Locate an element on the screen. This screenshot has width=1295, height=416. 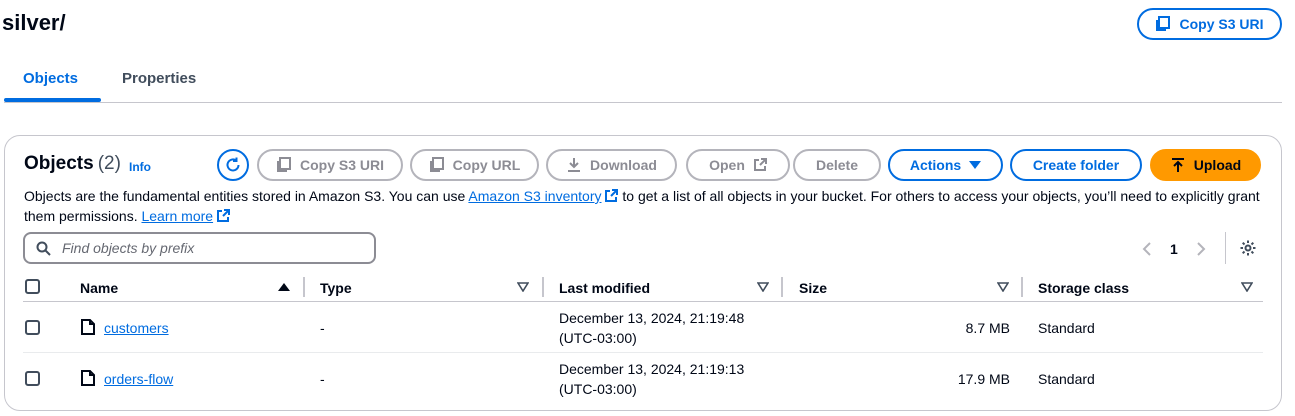
actions-label: Actions is located at coordinates (935, 165).